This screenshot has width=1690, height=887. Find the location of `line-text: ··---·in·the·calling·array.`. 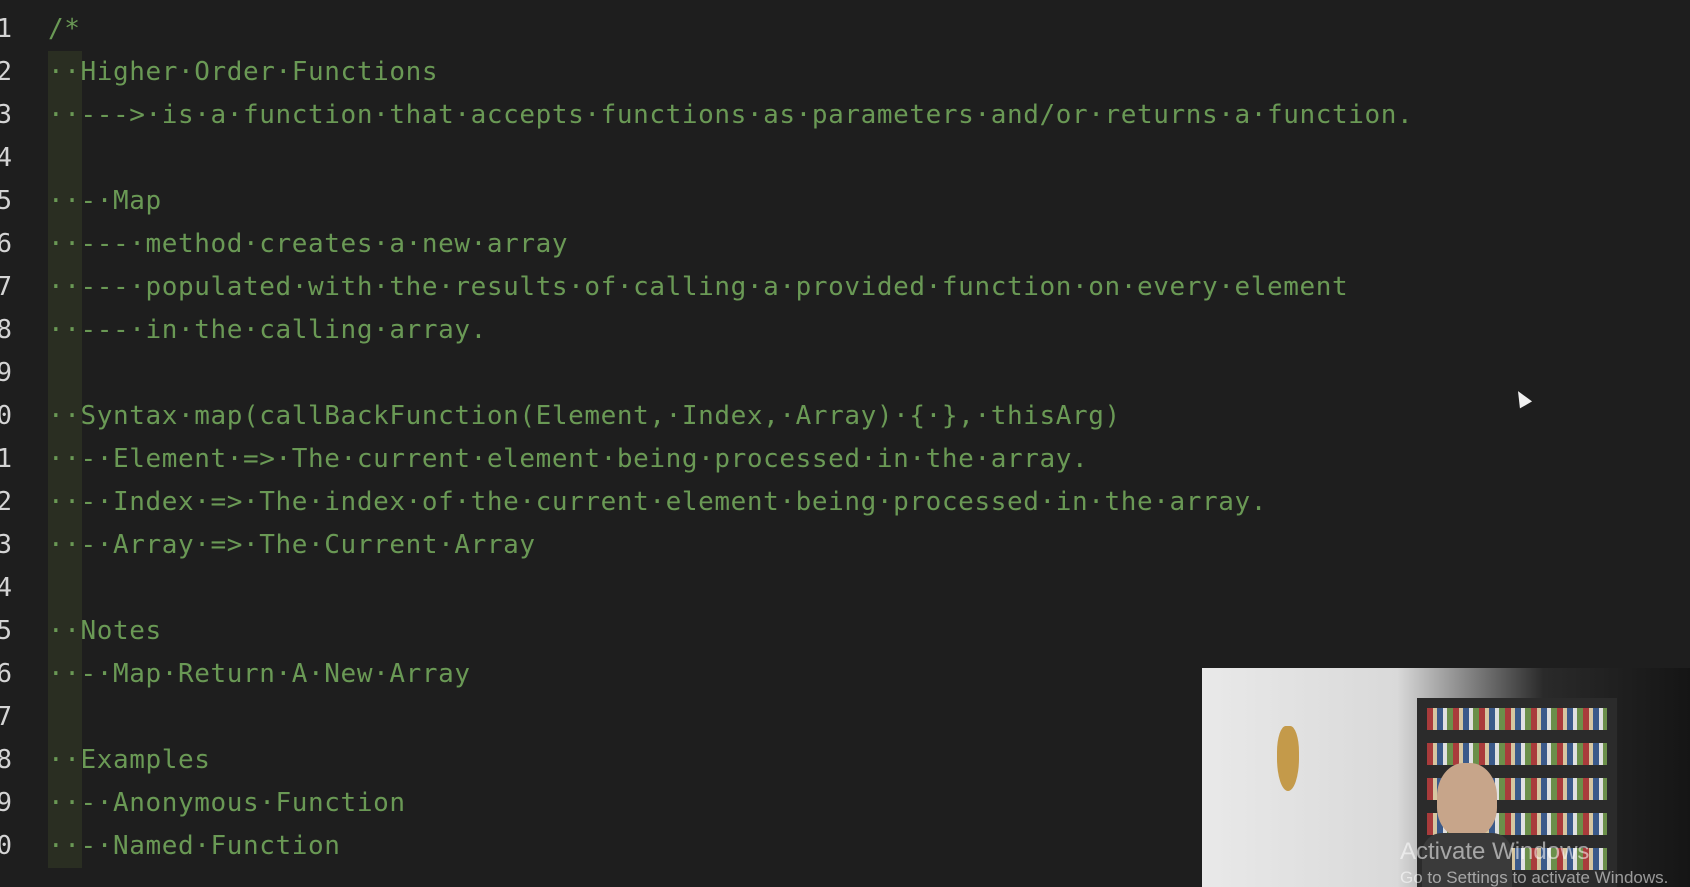

line-text: ··---·in·the·calling·array. is located at coordinates (267, 330).